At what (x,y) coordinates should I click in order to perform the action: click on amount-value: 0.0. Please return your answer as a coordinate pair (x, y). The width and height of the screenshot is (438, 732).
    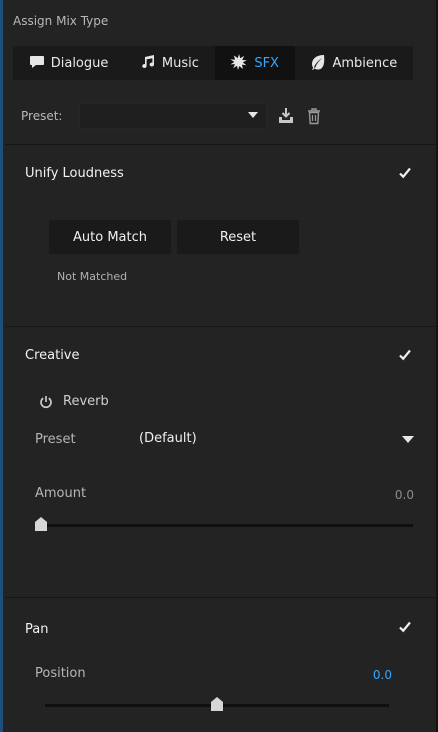
    Looking at the image, I should click on (404, 495).